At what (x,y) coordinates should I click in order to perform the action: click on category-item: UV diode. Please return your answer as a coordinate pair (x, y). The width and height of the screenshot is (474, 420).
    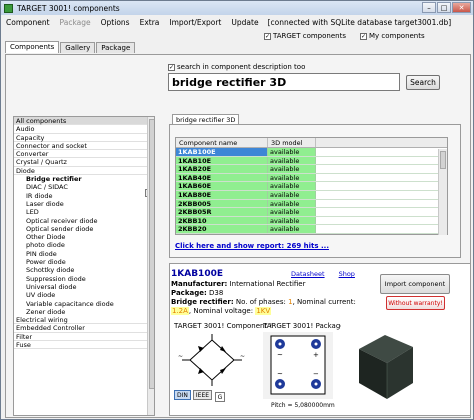
    Looking at the image, I should click on (84, 295).